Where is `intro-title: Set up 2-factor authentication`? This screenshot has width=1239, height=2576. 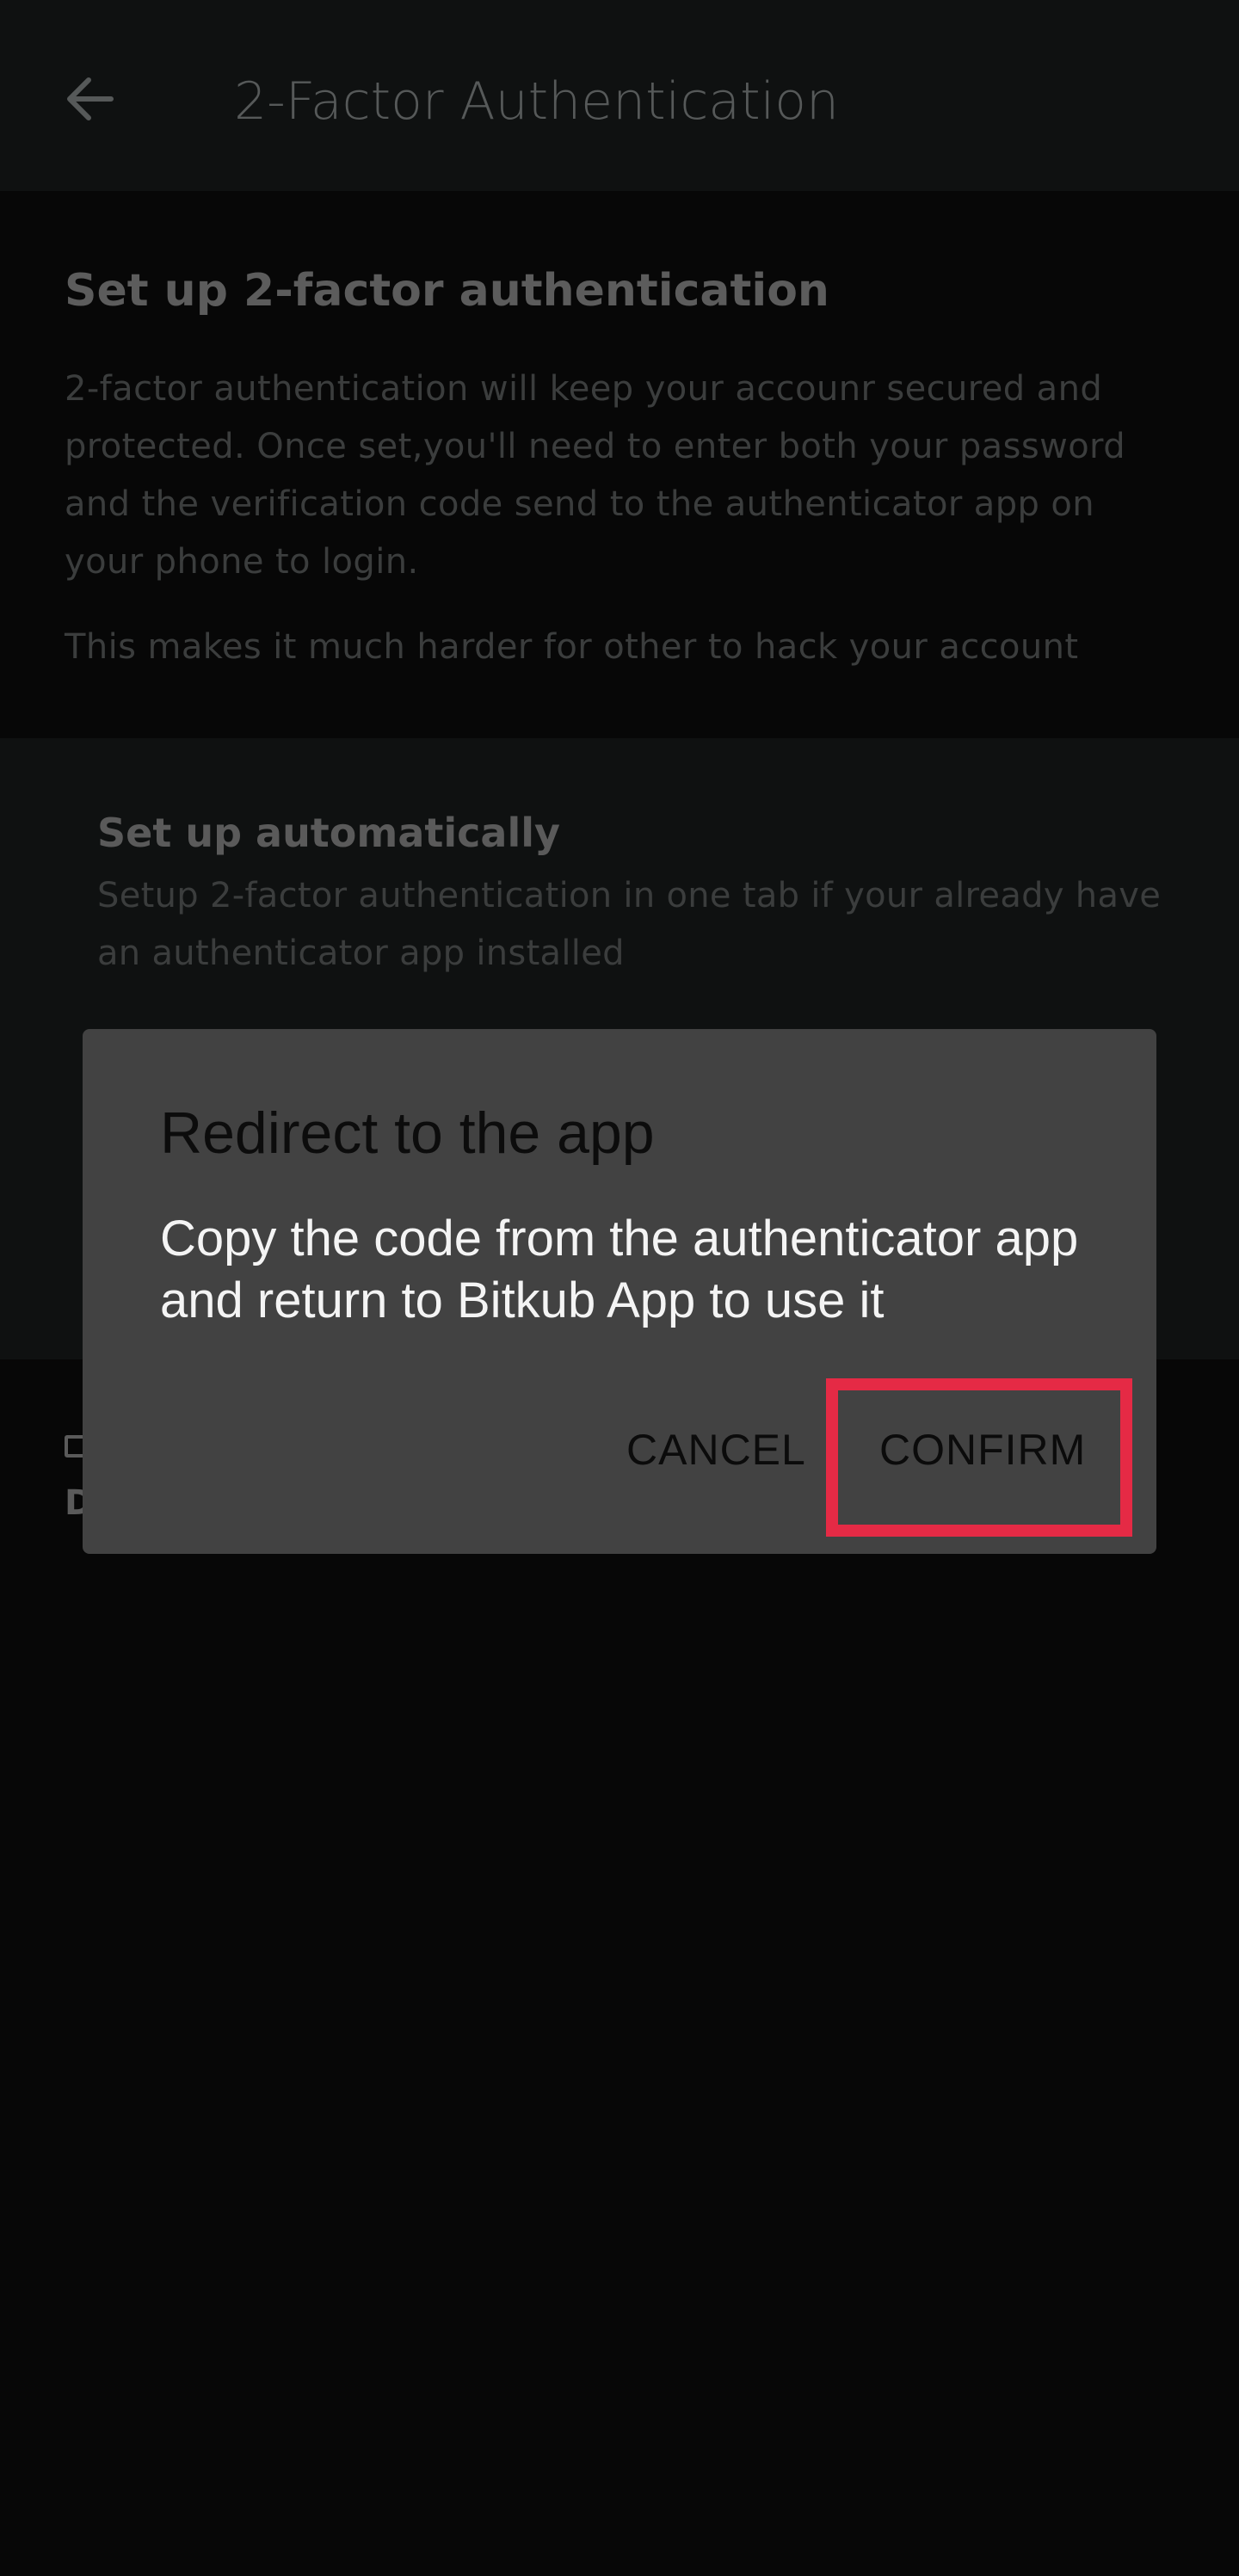
intro-title: Set up 2-factor authentication is located at coordinates (447, 291).